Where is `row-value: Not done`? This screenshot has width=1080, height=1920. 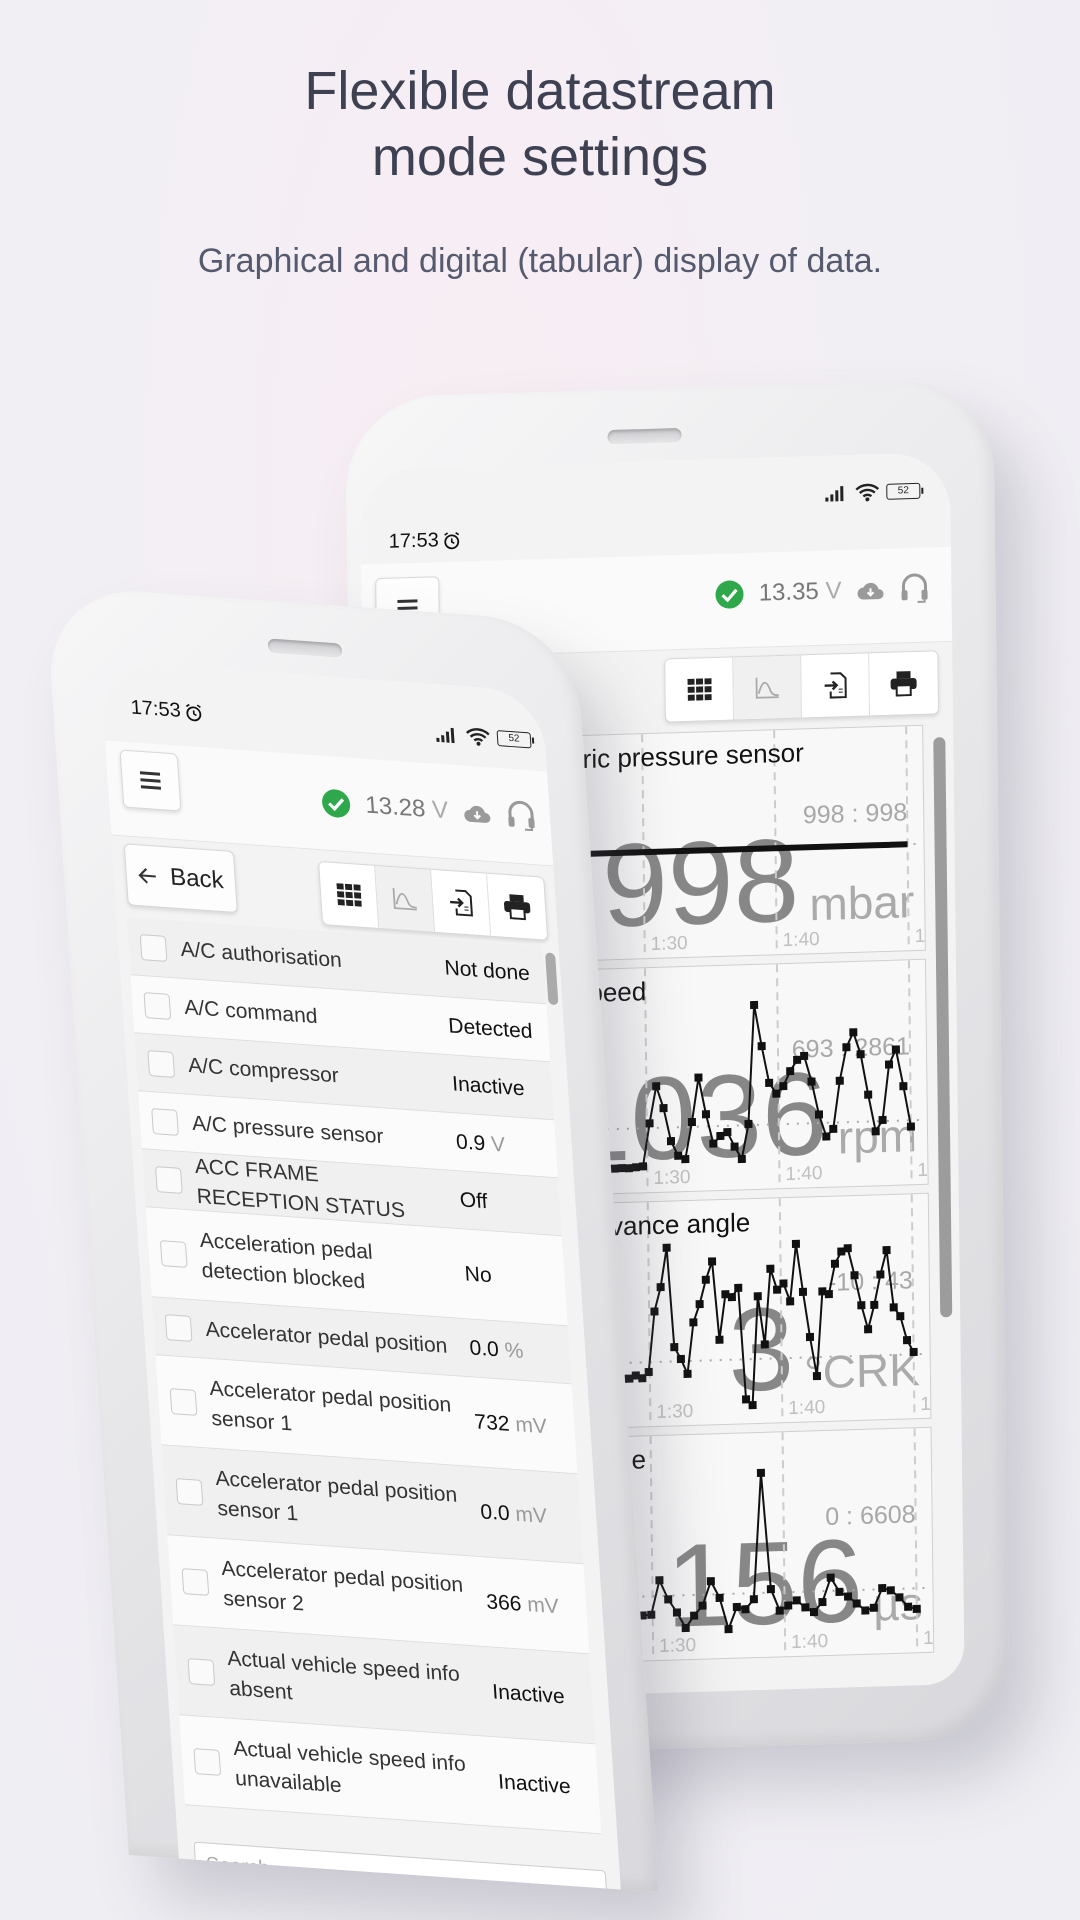 row-value: Not done is located at coordinates (487, 970).